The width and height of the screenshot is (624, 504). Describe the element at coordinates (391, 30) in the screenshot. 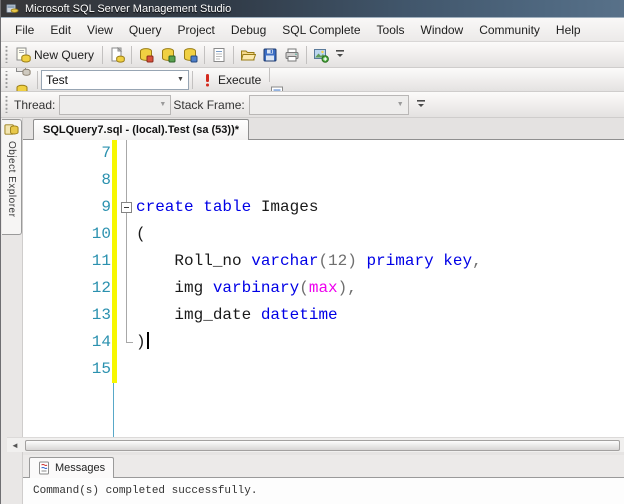

I see `menu-item-tools: Tools` at that location.